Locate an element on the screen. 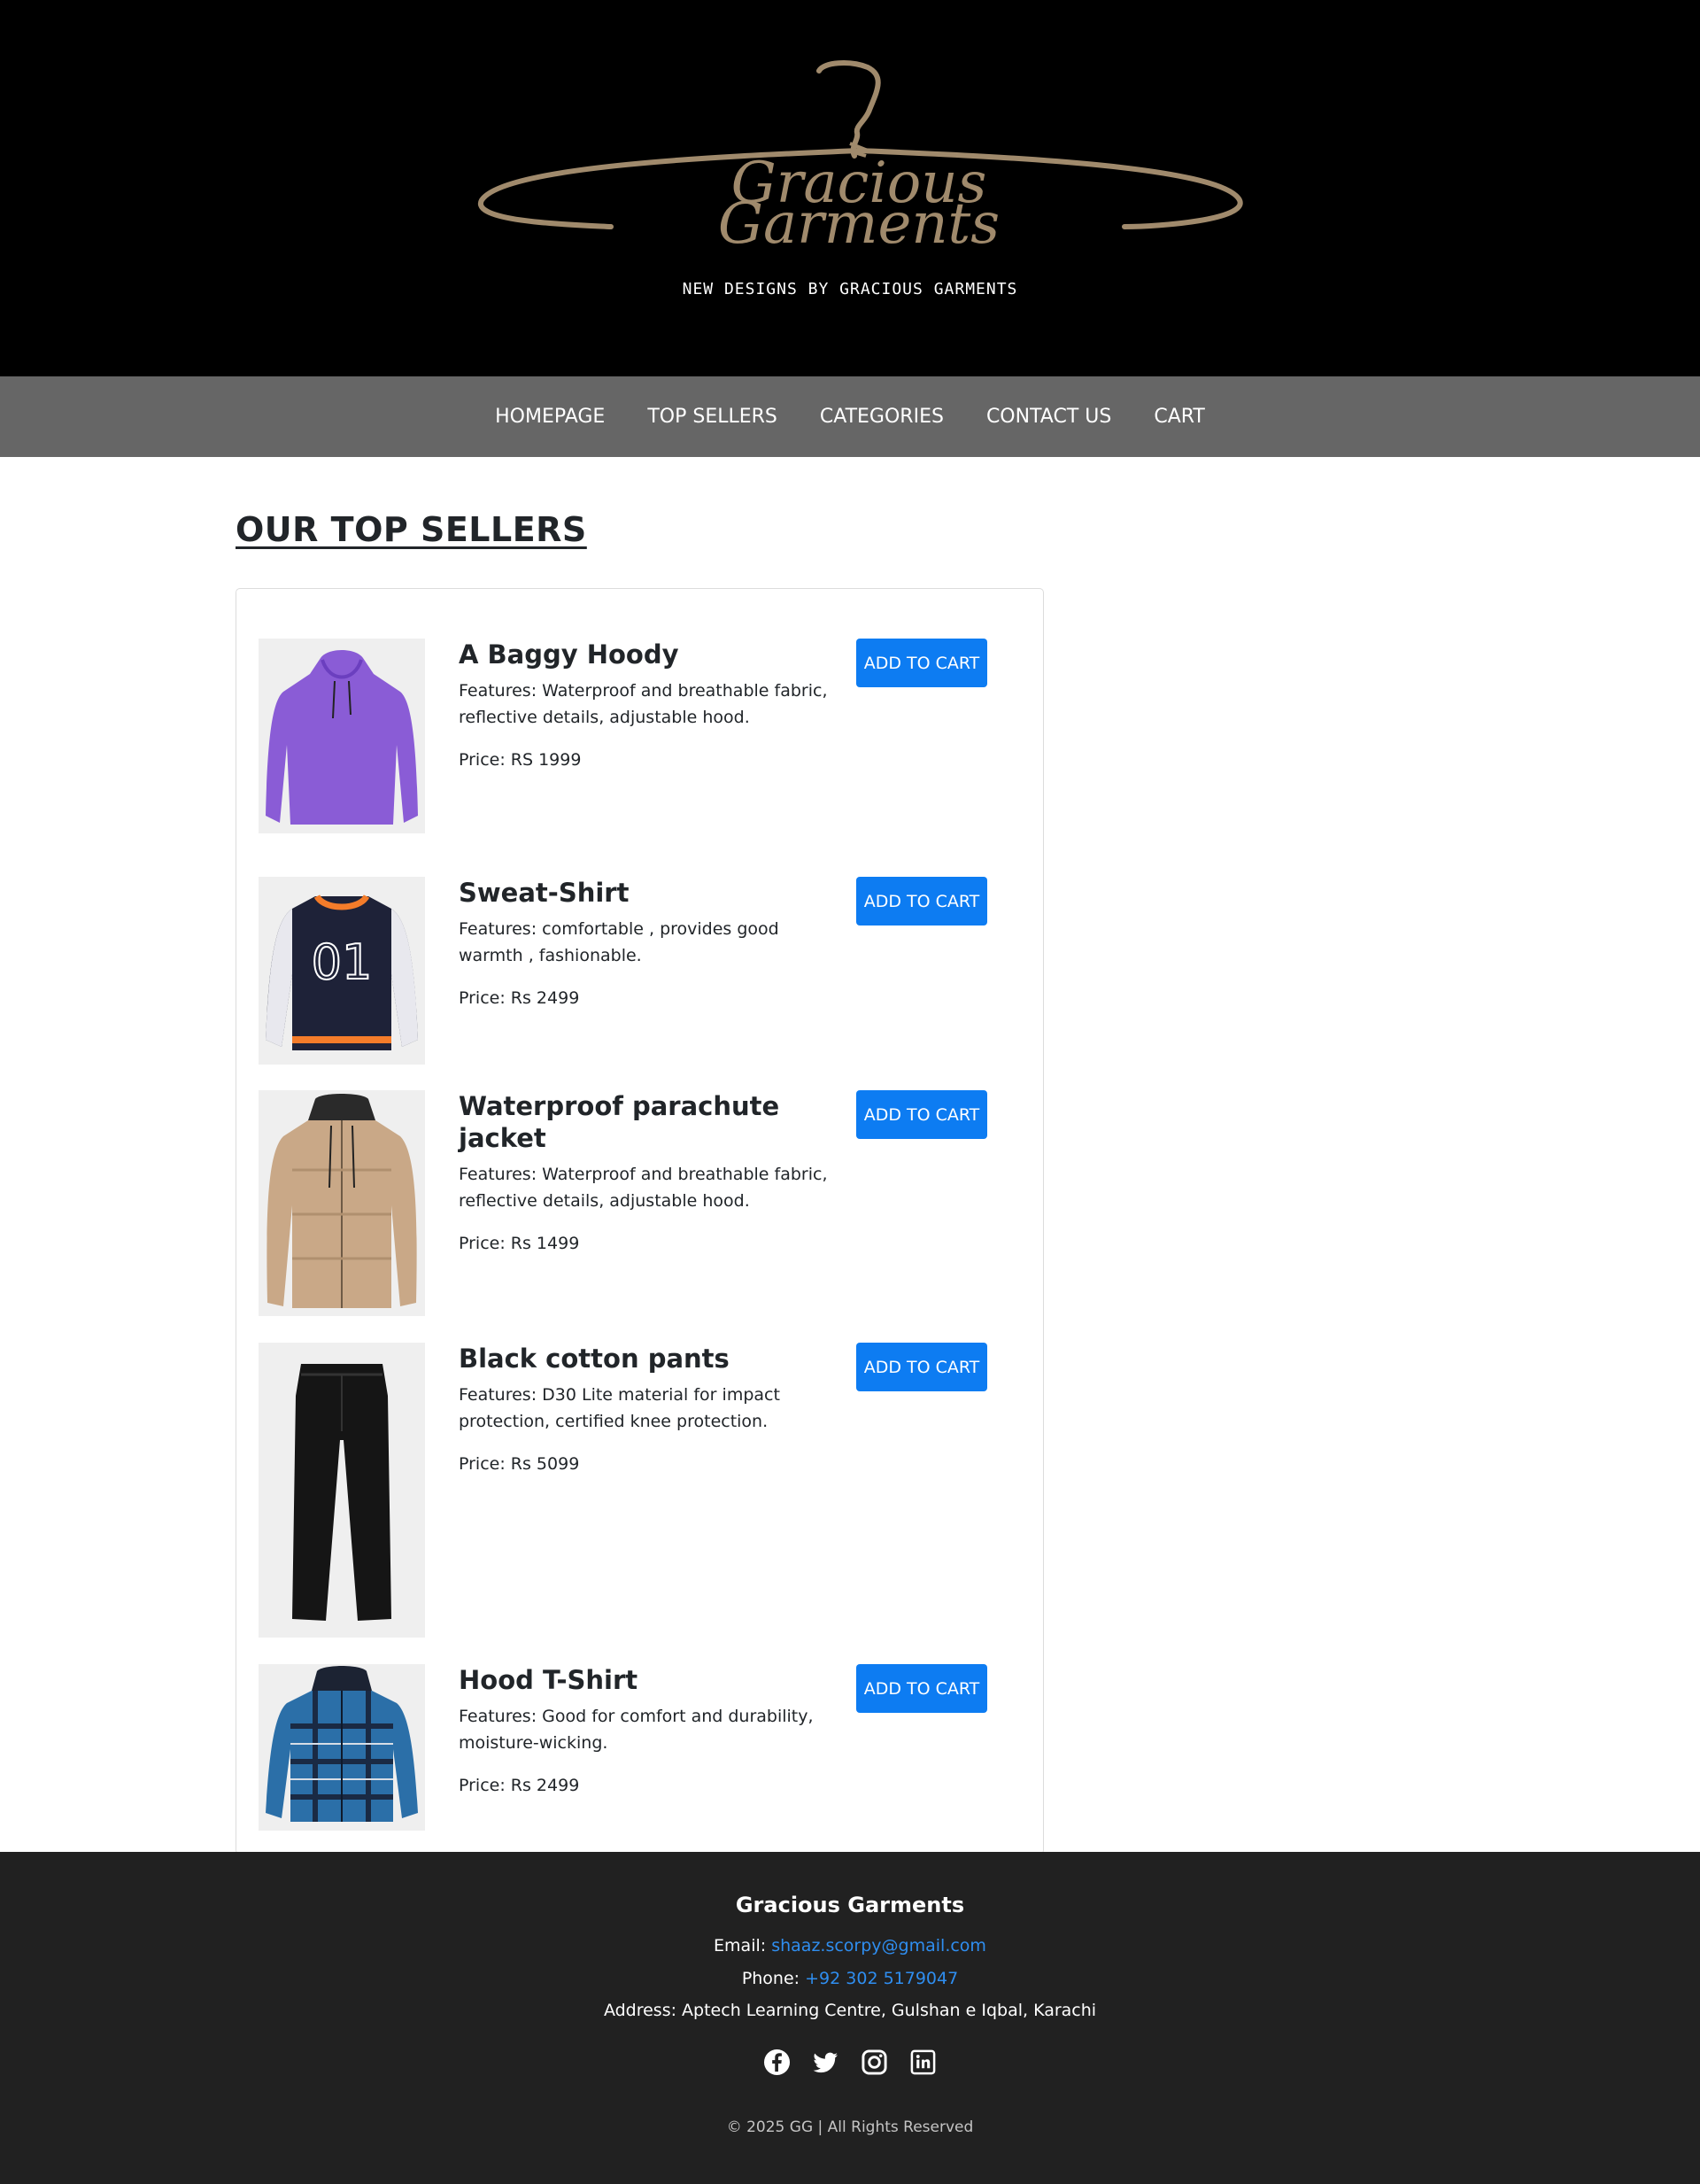 The height and width of the screenshot is (2184, 1700). svg-text: 01 is located at coordinates (342, 962).